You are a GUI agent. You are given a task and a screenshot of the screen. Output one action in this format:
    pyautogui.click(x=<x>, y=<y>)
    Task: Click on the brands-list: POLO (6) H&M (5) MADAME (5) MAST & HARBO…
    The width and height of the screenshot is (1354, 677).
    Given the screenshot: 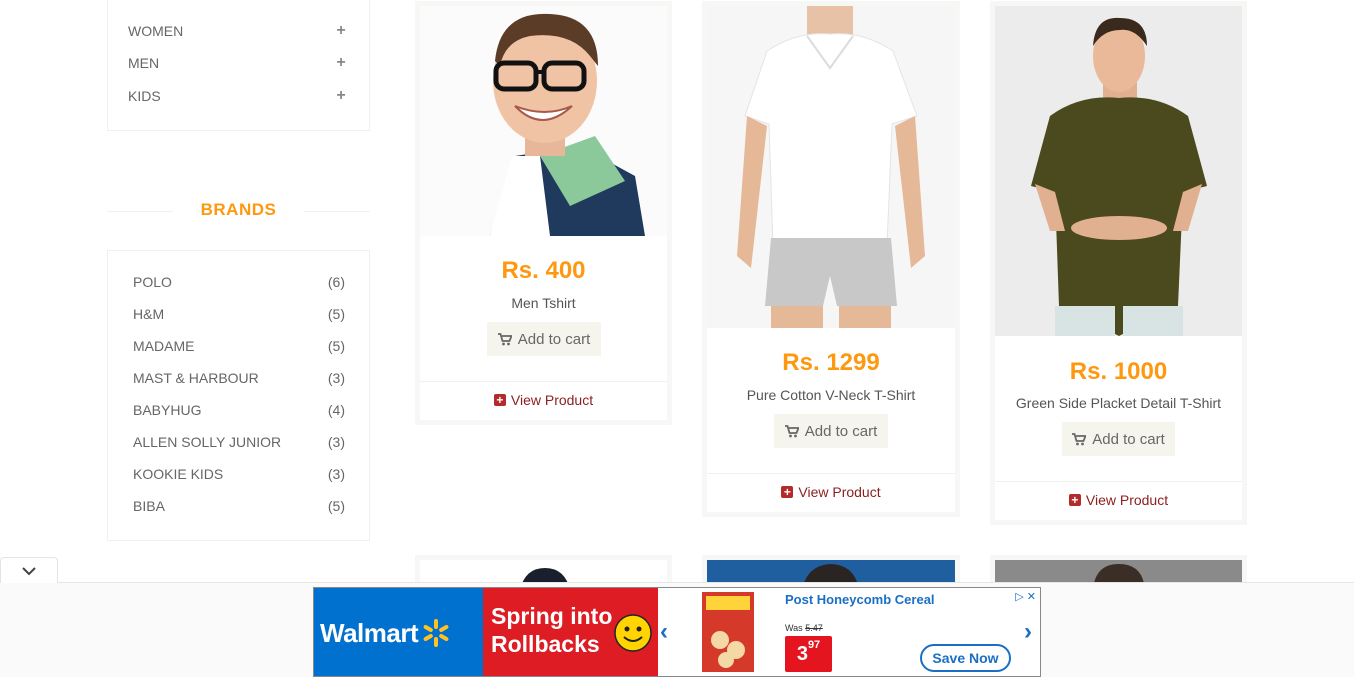 What is the action you would take?
    pyautogui.click(x=238, y=395)
    